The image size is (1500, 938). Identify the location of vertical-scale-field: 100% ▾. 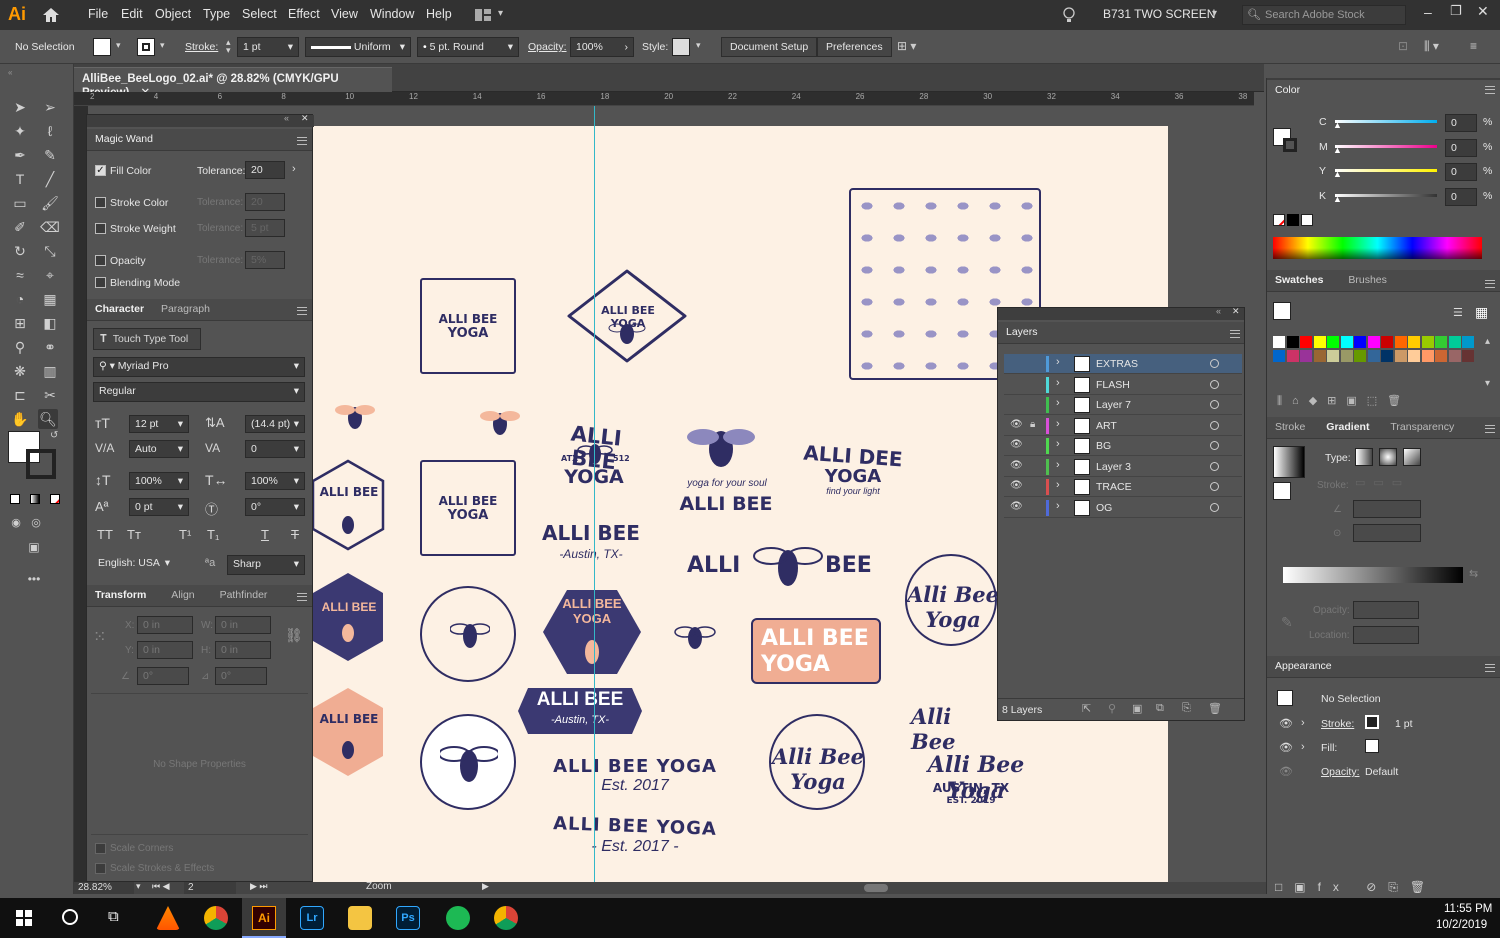
(159, 481).